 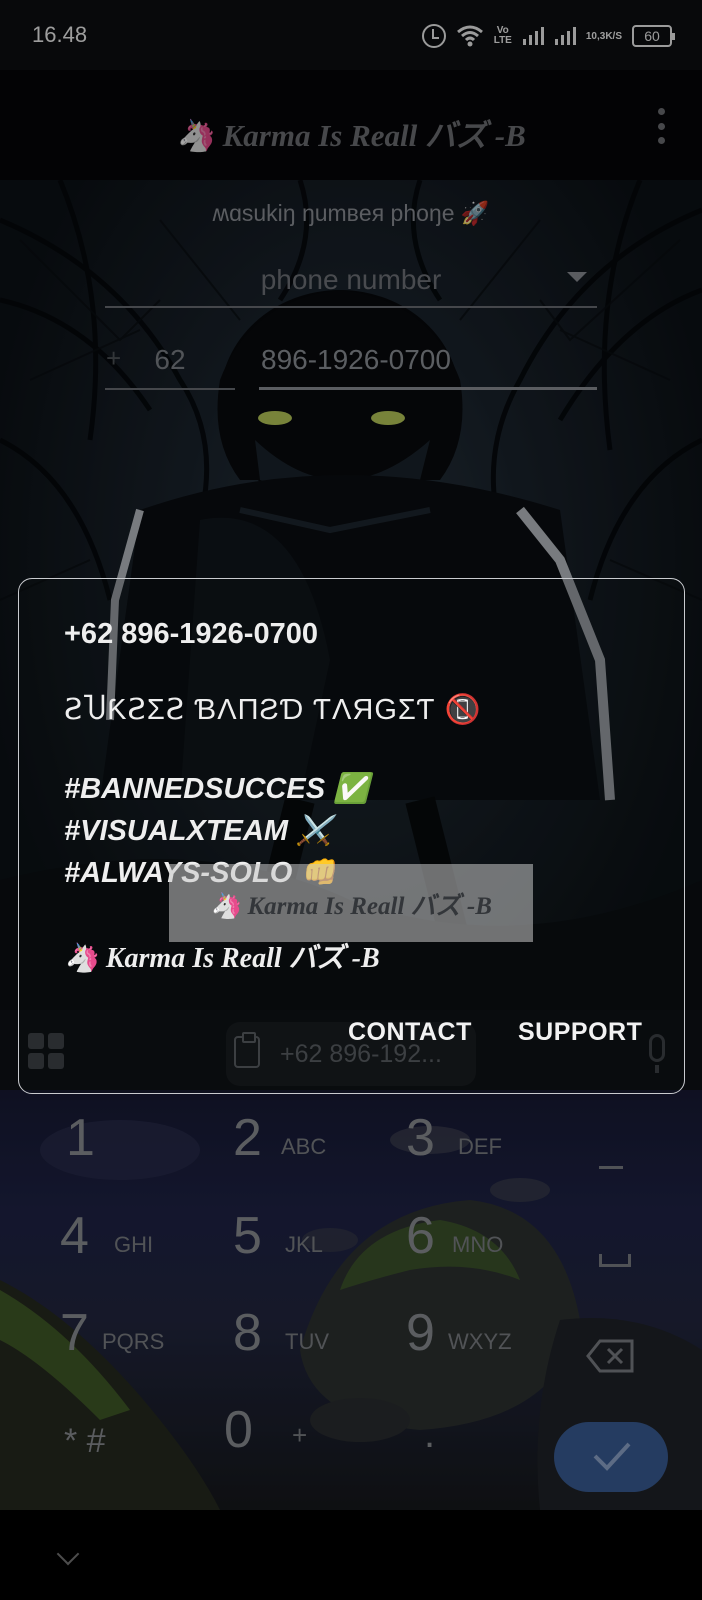 I want to click on dialog-tag: #BANNEDSUCCES ✅, so click(x=217, y=789).